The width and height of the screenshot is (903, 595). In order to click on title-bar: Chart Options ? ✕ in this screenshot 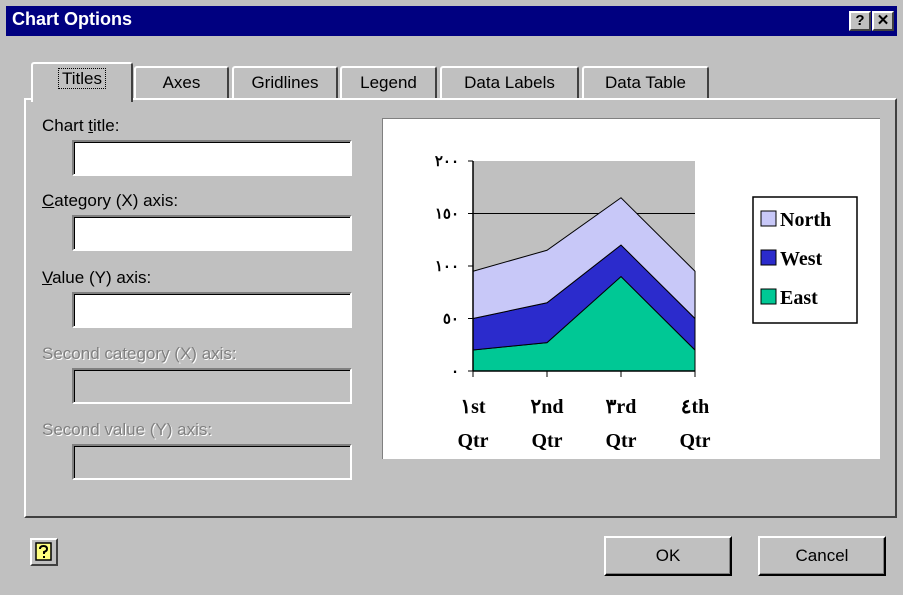, I will do `click(451, 21)`.